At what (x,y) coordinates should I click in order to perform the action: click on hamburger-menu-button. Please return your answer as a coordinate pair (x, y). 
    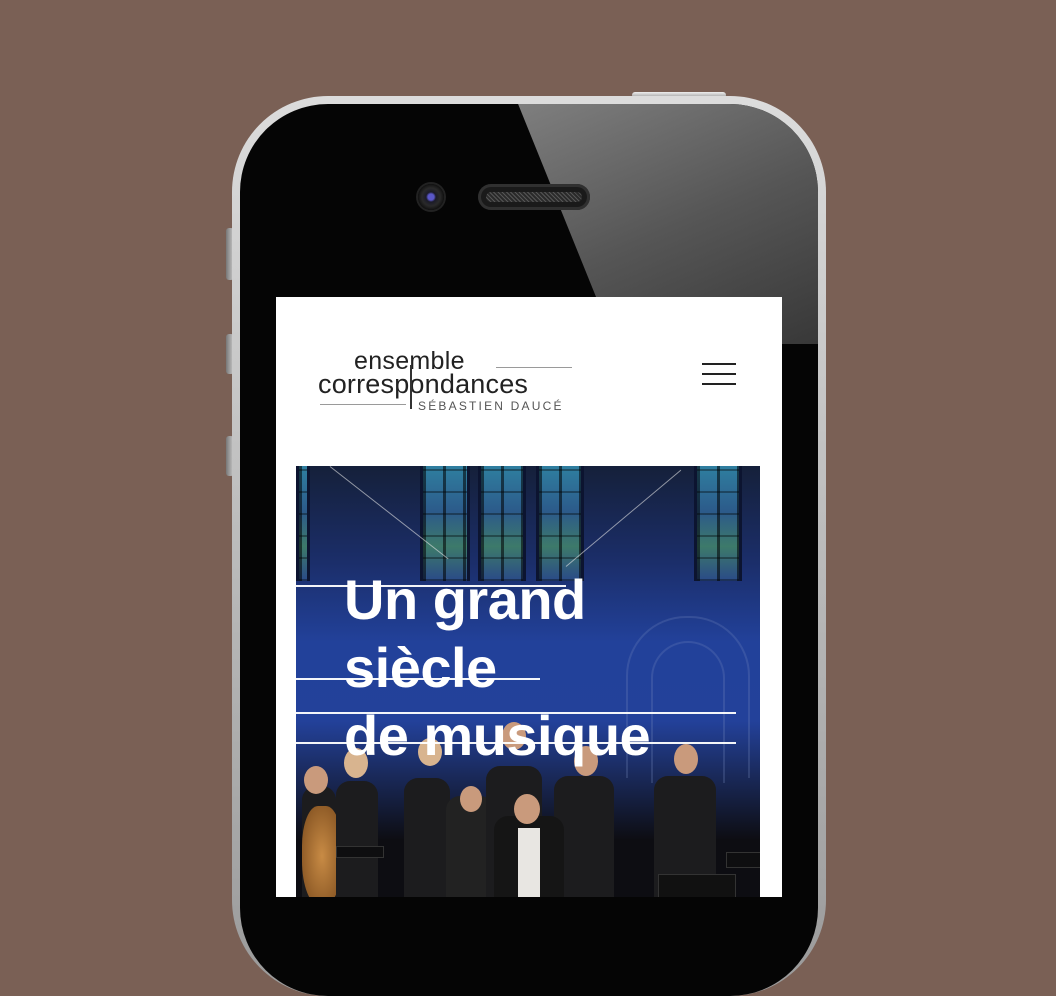
    Looking at the image, I should click on (719, 375).